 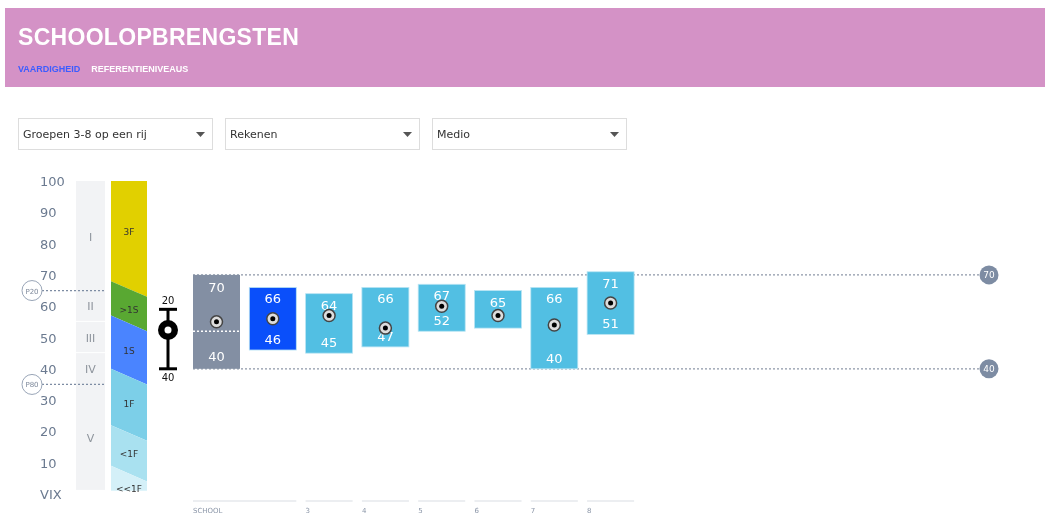 I want to click on niveau-label: V, so click(x=90, y=438).